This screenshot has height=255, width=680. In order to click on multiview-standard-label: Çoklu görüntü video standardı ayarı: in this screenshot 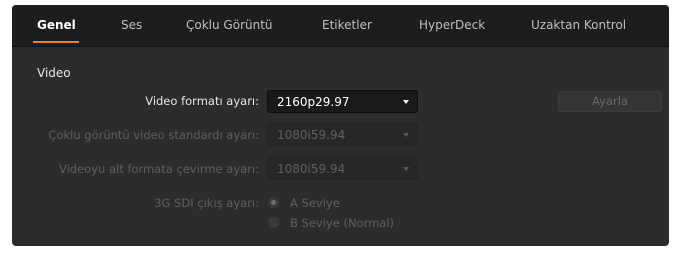, I will do `click(153, 135)`.